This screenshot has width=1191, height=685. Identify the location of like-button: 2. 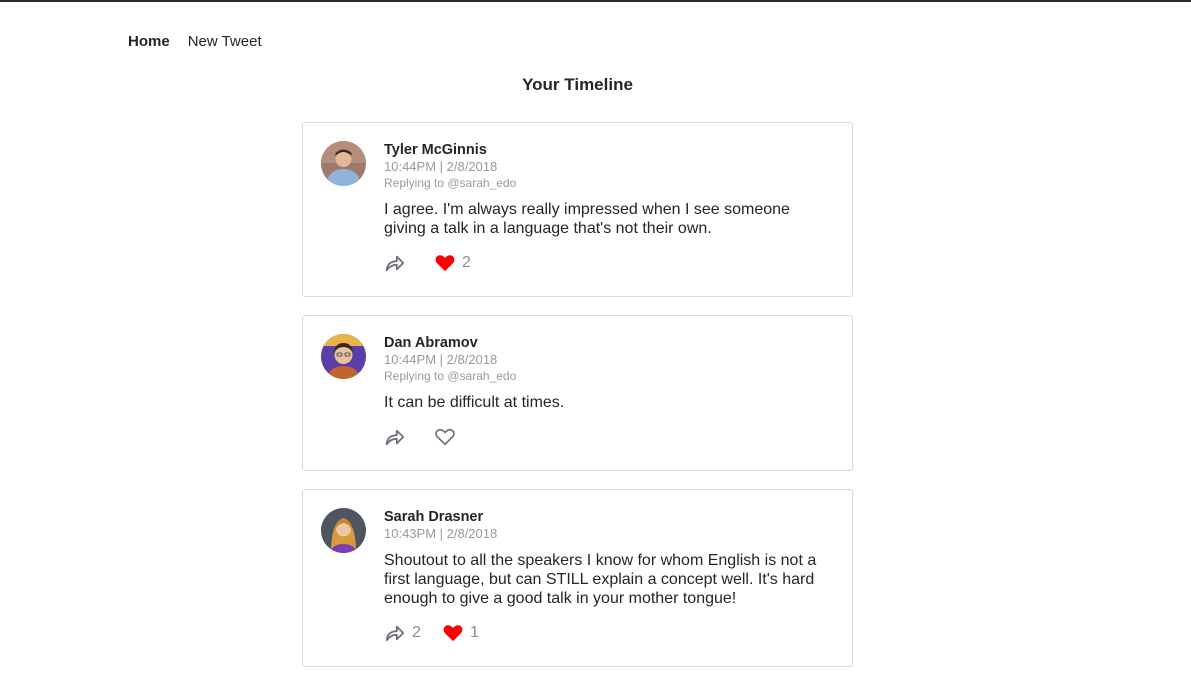
(452, 263).